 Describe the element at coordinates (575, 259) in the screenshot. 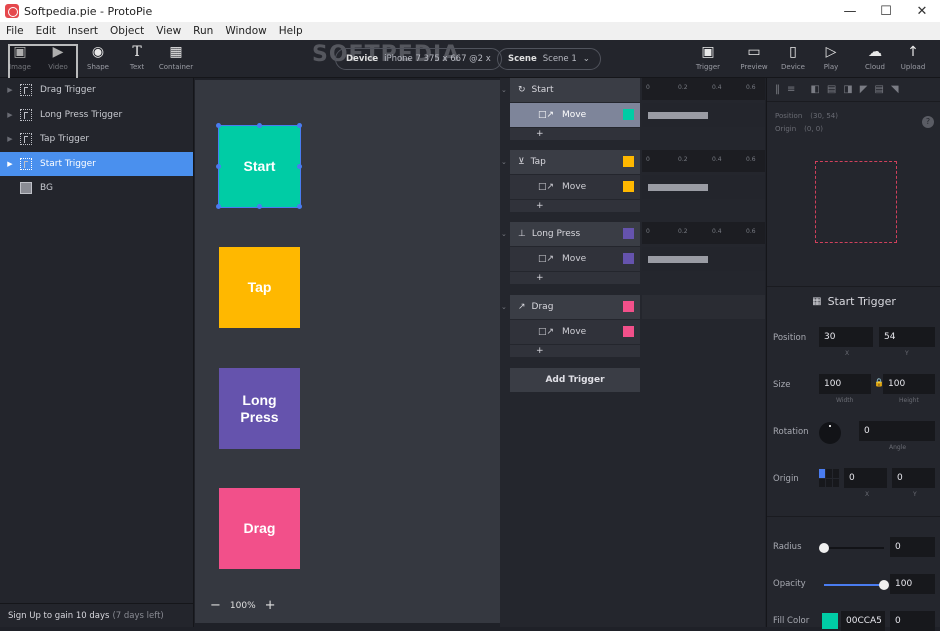

I see `response-move-long-press: □↗ Move` at that location.